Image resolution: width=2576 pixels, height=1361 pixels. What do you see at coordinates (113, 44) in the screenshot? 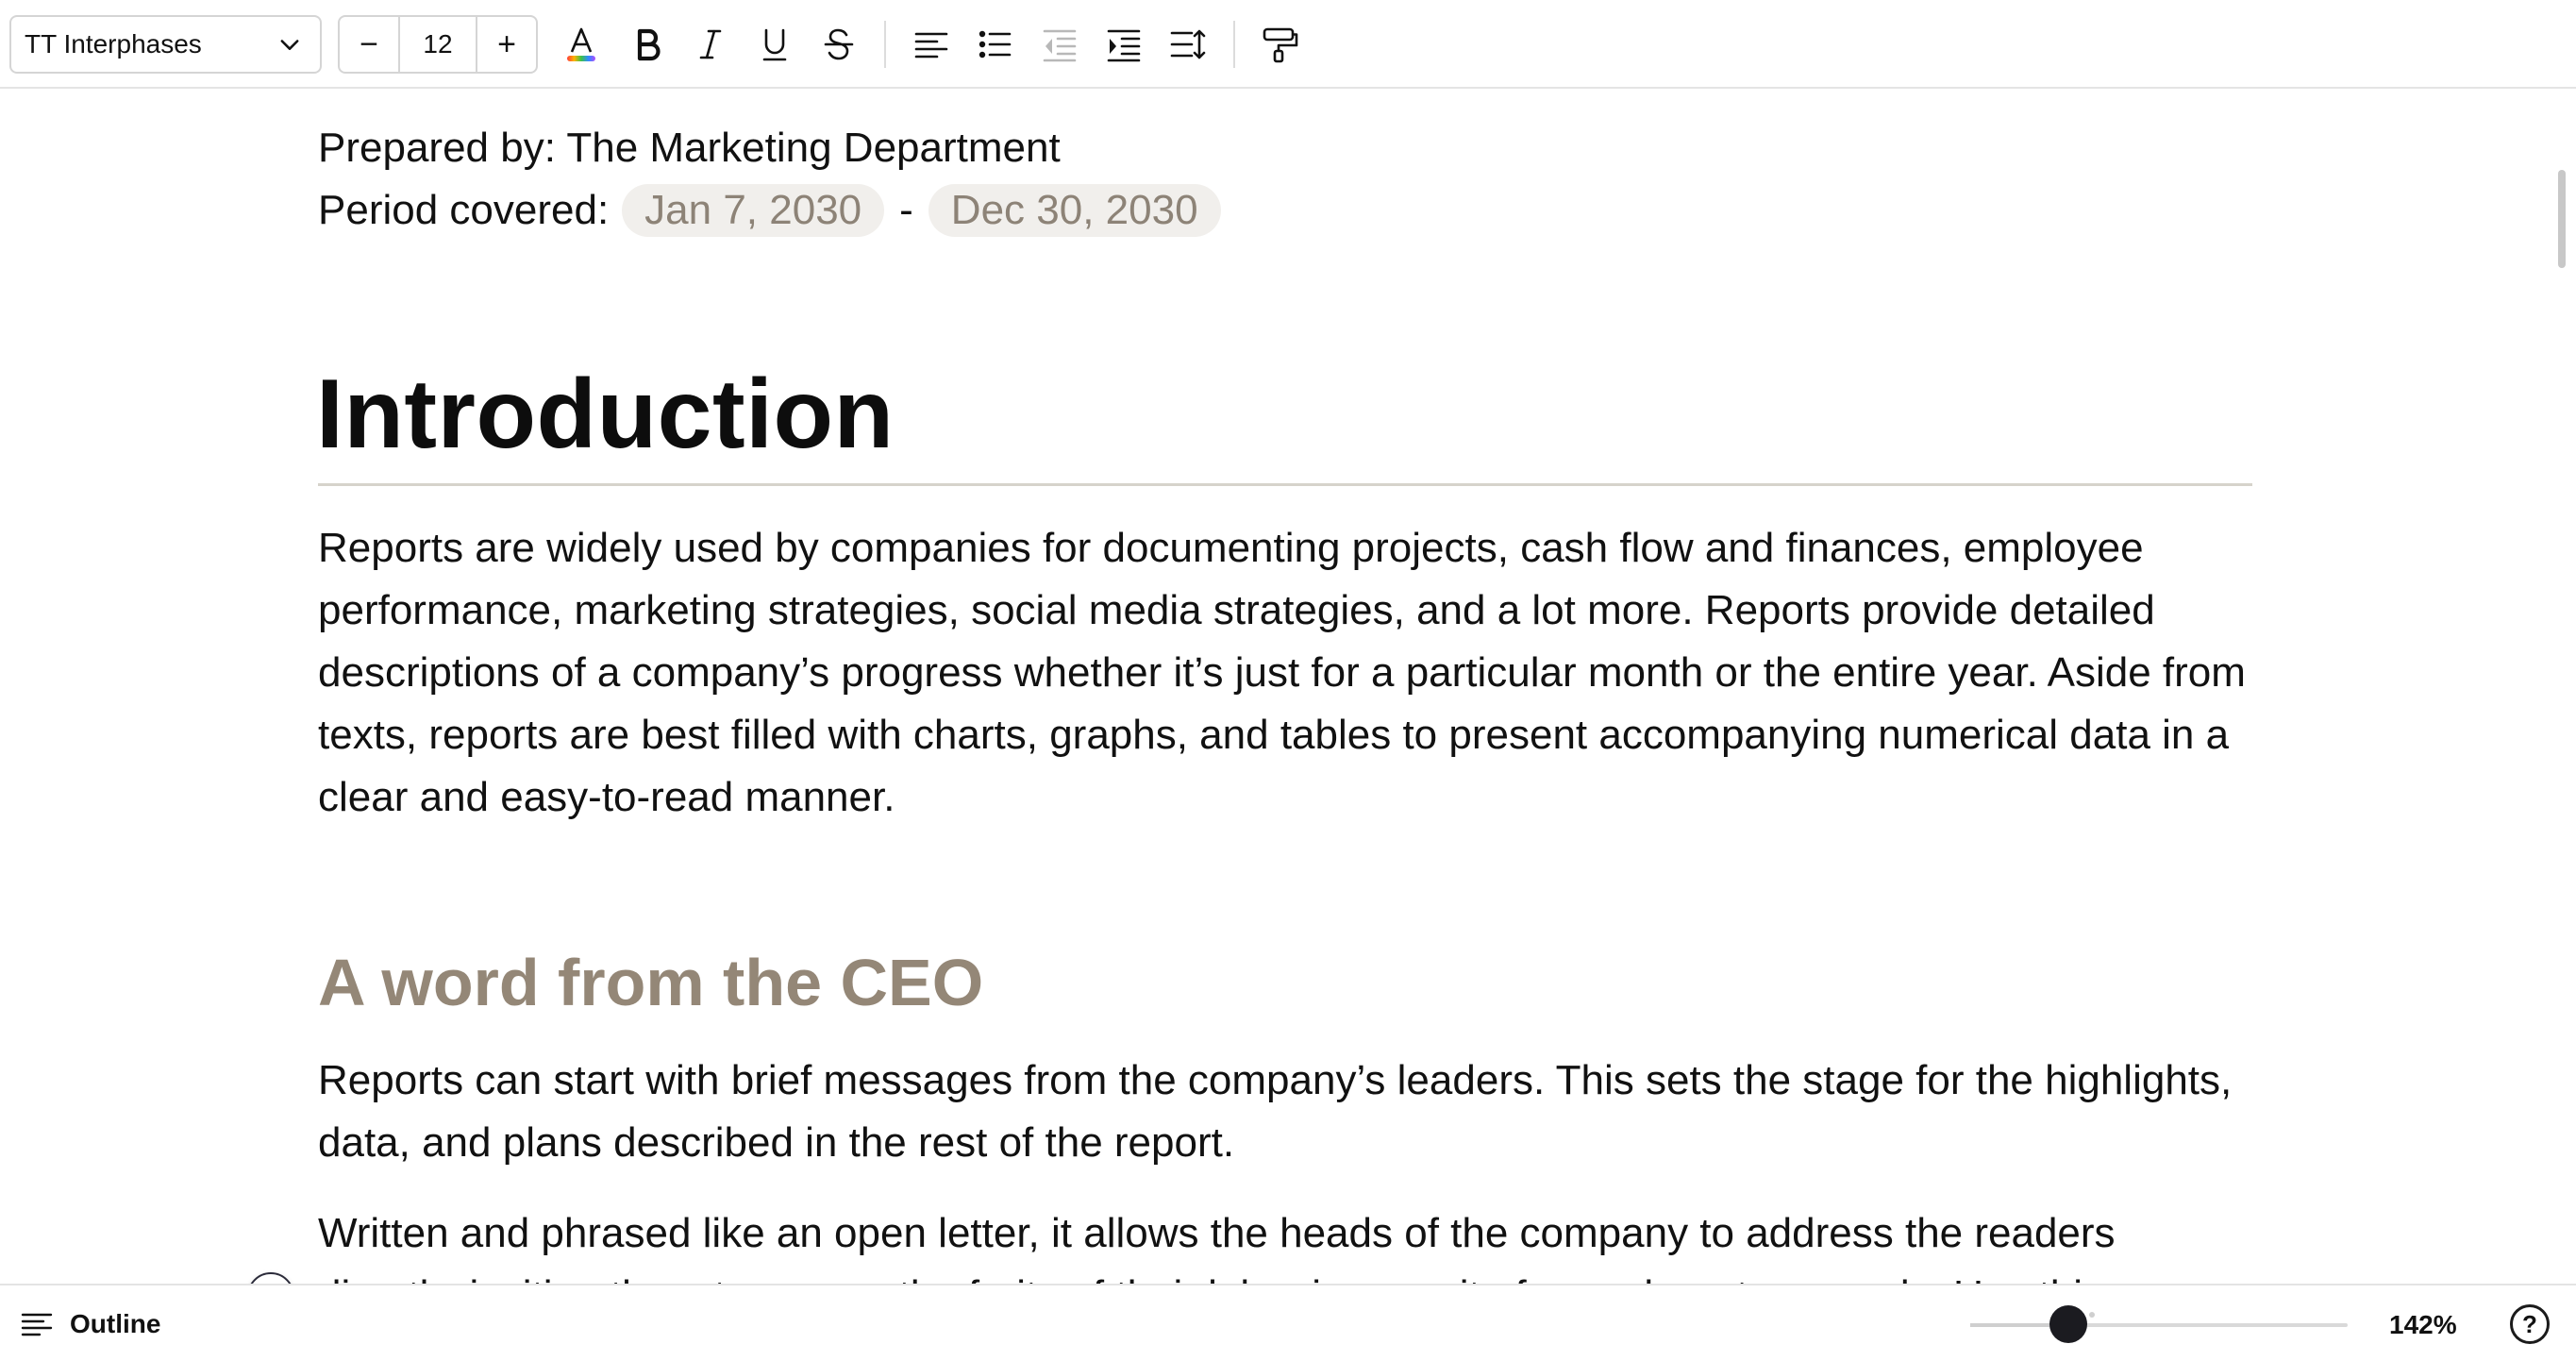
I see `font-family-value: TT Interphases` at bounding box center [113, 44].